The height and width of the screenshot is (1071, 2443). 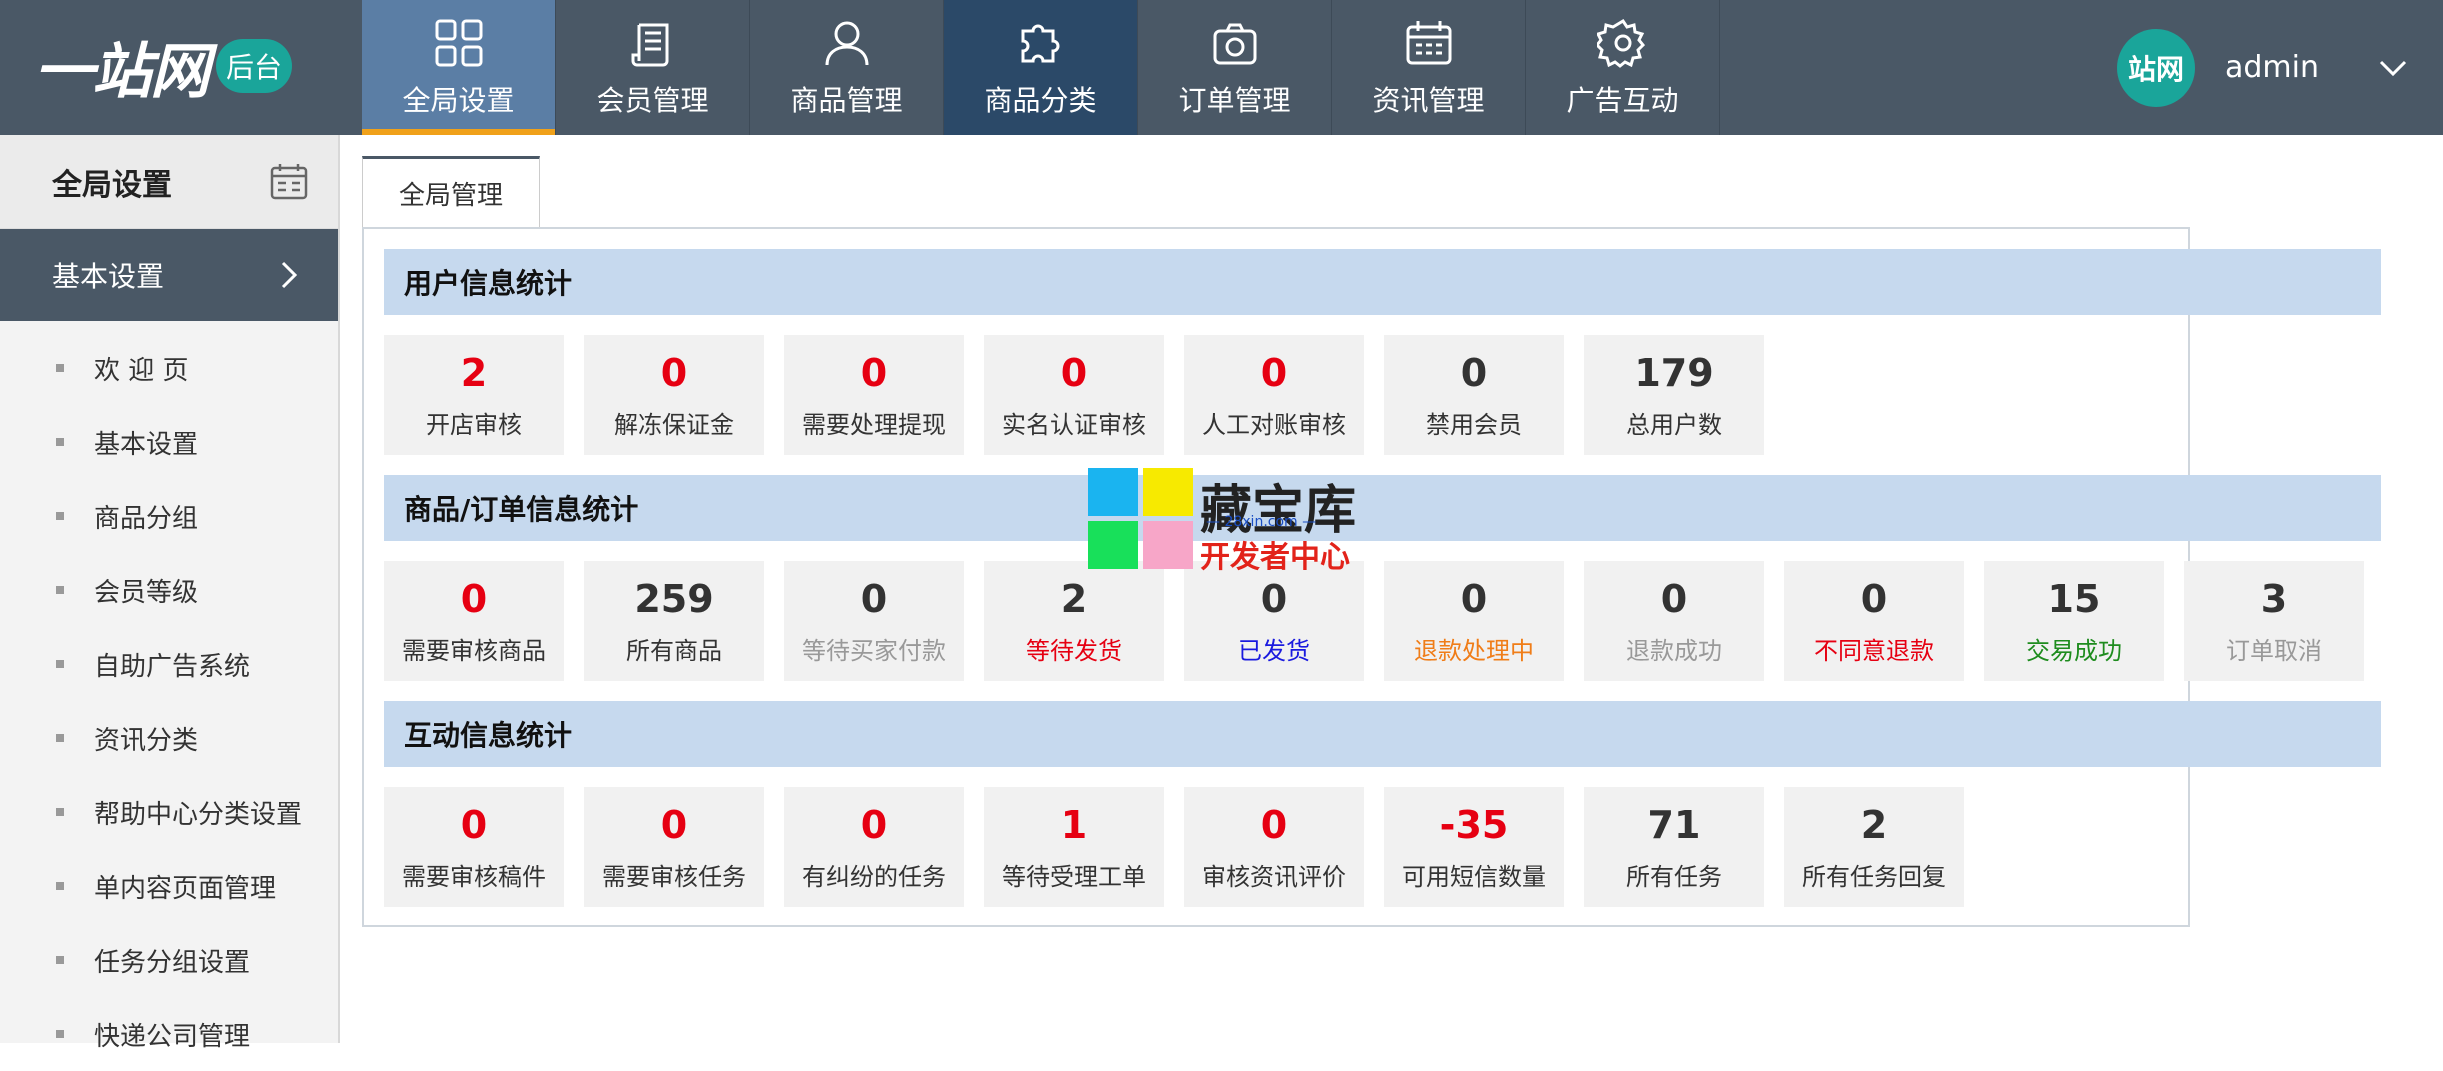 What do you see at coordinates (1041, 67) in the screenshot?
I see `nav-tab-categories: 商品分类` at bounding box center [1041, 67].